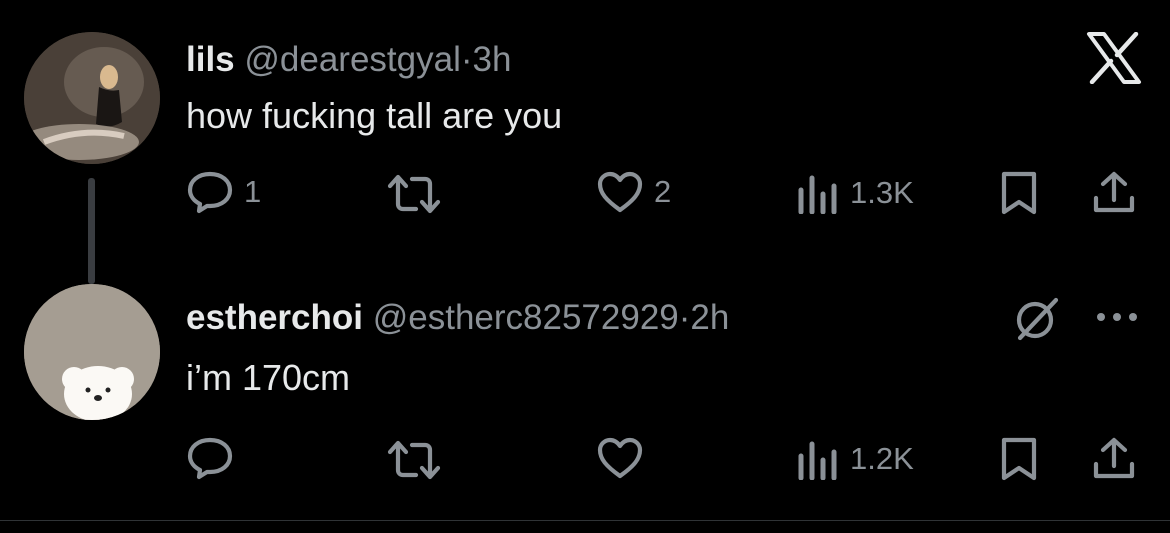 The width and height of the screenshot is (1170, 533). I want to click on retweet-button, so click(414, 460).